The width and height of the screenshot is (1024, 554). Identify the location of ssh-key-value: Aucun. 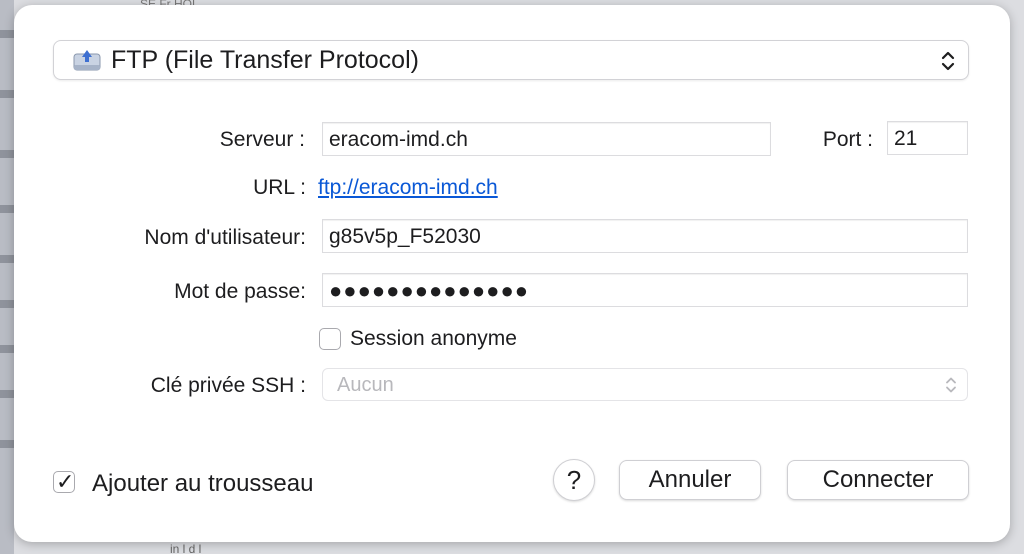
(365, 385).